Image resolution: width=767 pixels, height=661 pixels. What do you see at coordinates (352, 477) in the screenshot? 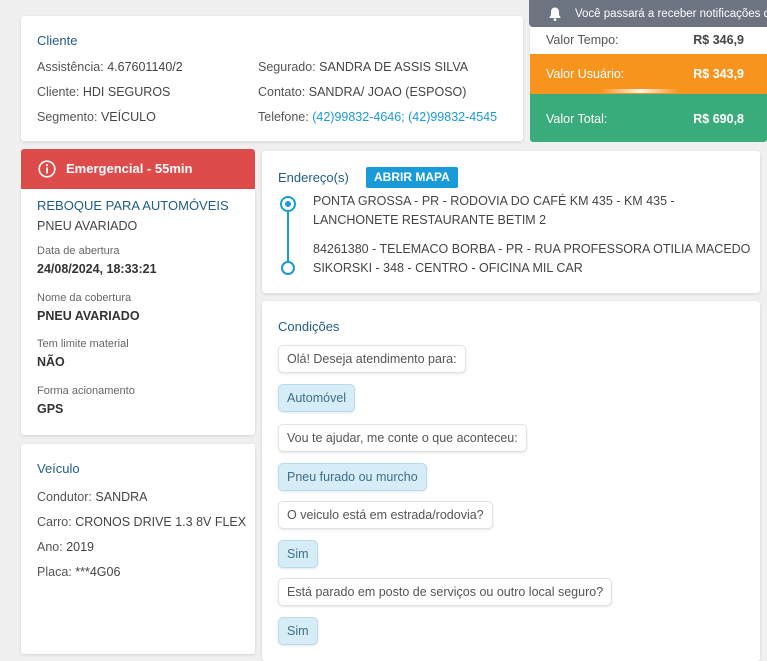
I see `answer-bubble: Pneu furado ou murcho` at bounding box center [352, 477].